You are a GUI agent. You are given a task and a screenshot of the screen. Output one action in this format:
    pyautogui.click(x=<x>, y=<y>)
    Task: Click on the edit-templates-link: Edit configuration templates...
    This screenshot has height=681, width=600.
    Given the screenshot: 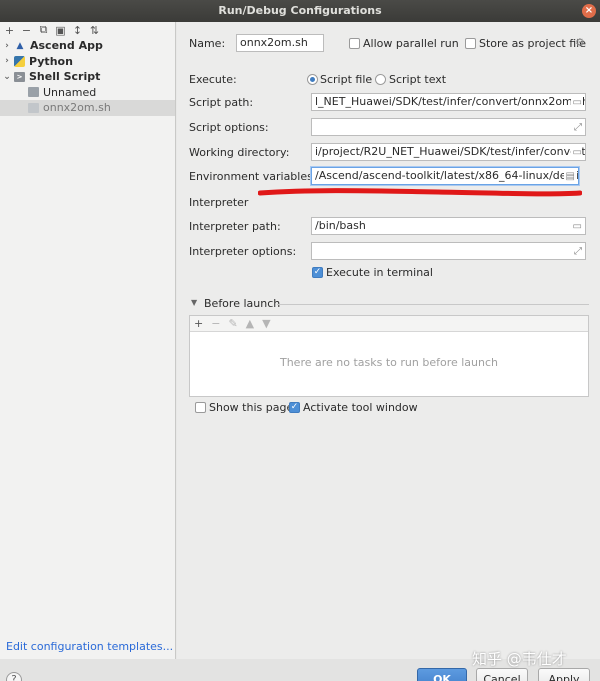 What is the action you would take?
    pyautogui.click(x=89, y=646)
    